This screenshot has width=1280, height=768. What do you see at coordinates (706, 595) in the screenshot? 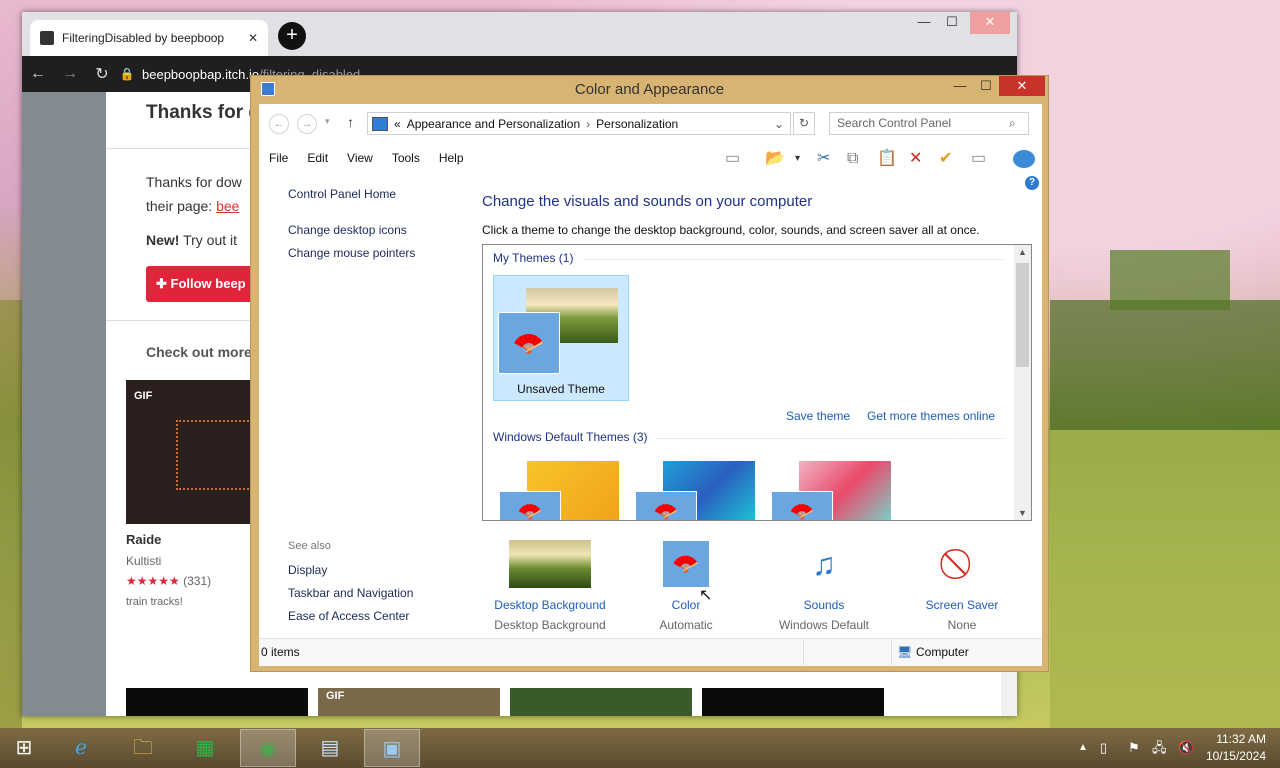
I see `mouse-cursor-icon: ↖` at bounding box center [706, 595].